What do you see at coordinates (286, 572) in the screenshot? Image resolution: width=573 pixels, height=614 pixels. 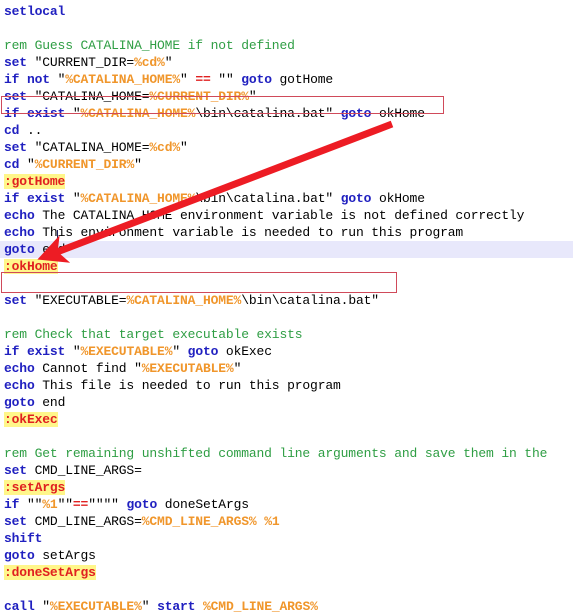 I see `code-line: :doneSetArgs` at bounding box center [286, 572].